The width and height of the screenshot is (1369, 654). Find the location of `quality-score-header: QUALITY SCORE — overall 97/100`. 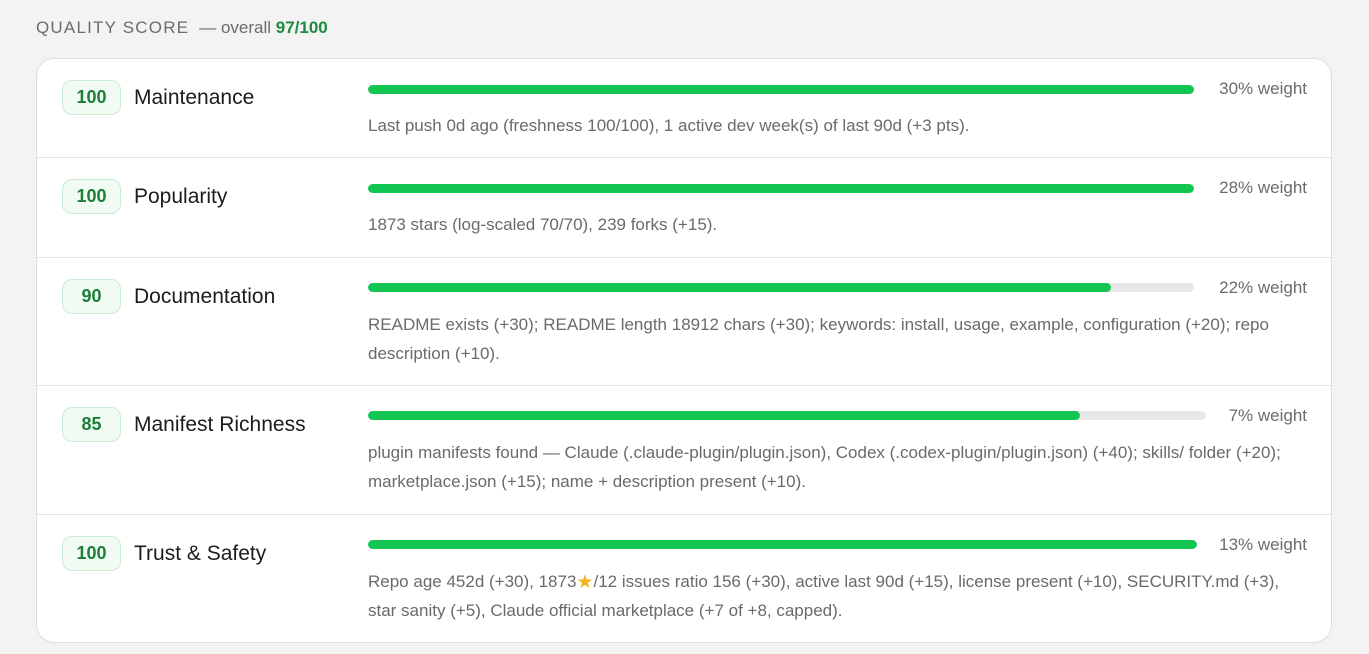

quality-score-header: QUALITY SCORE — overall 97/100 is located at coordinates (182, 28).